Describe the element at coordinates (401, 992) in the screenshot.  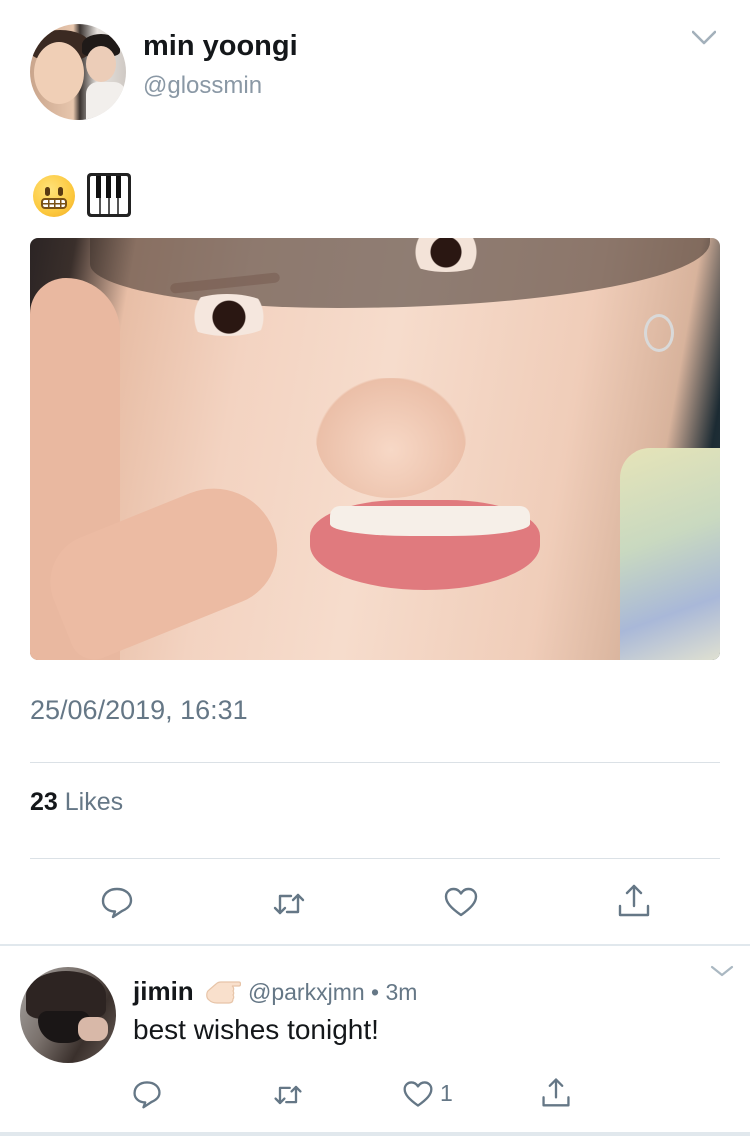
I see `reply-time: 3m` at that location.